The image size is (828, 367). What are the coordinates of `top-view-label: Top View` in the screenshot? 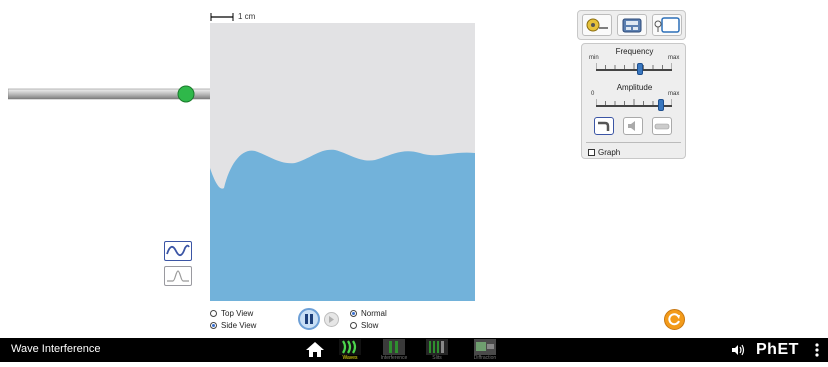 It's located at (237, 313).